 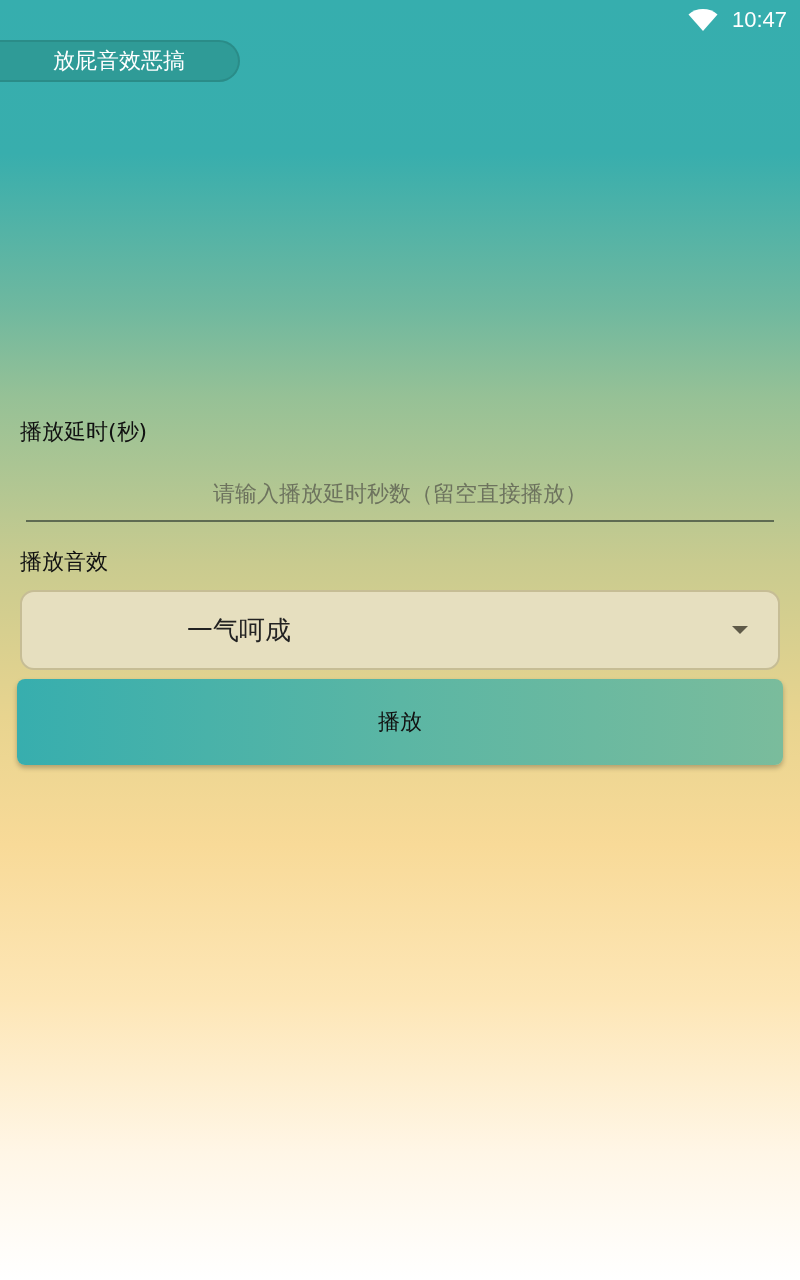 What do you see at coordinates (84, 432) in the screenshot?
I see `field-label: 播放延时(秒)` at bounding box center [84, 432].